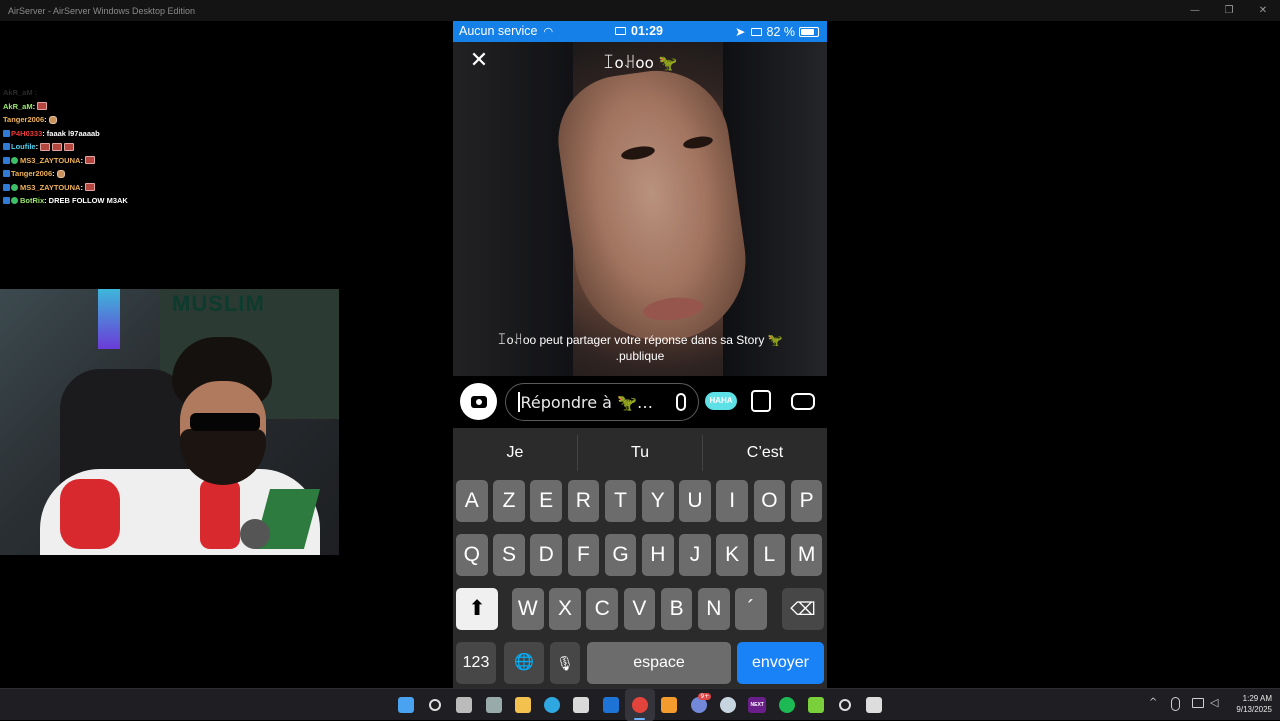  What do you see at coordinates (1229, 10) in the screenshot?
I see `restore-button: ❐` at bounding box center [1229, 10].